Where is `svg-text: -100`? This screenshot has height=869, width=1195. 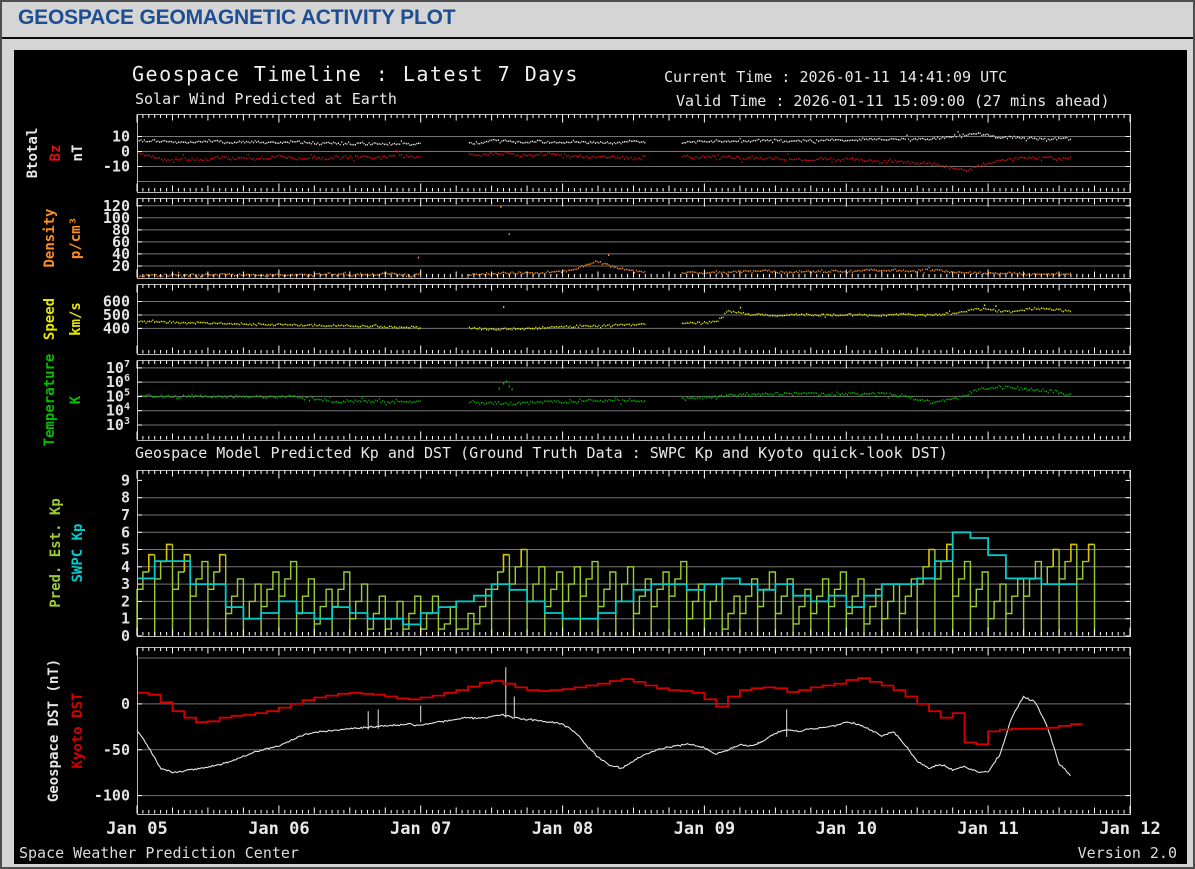 svg-text: -100 is located at coordinates (112, 796).